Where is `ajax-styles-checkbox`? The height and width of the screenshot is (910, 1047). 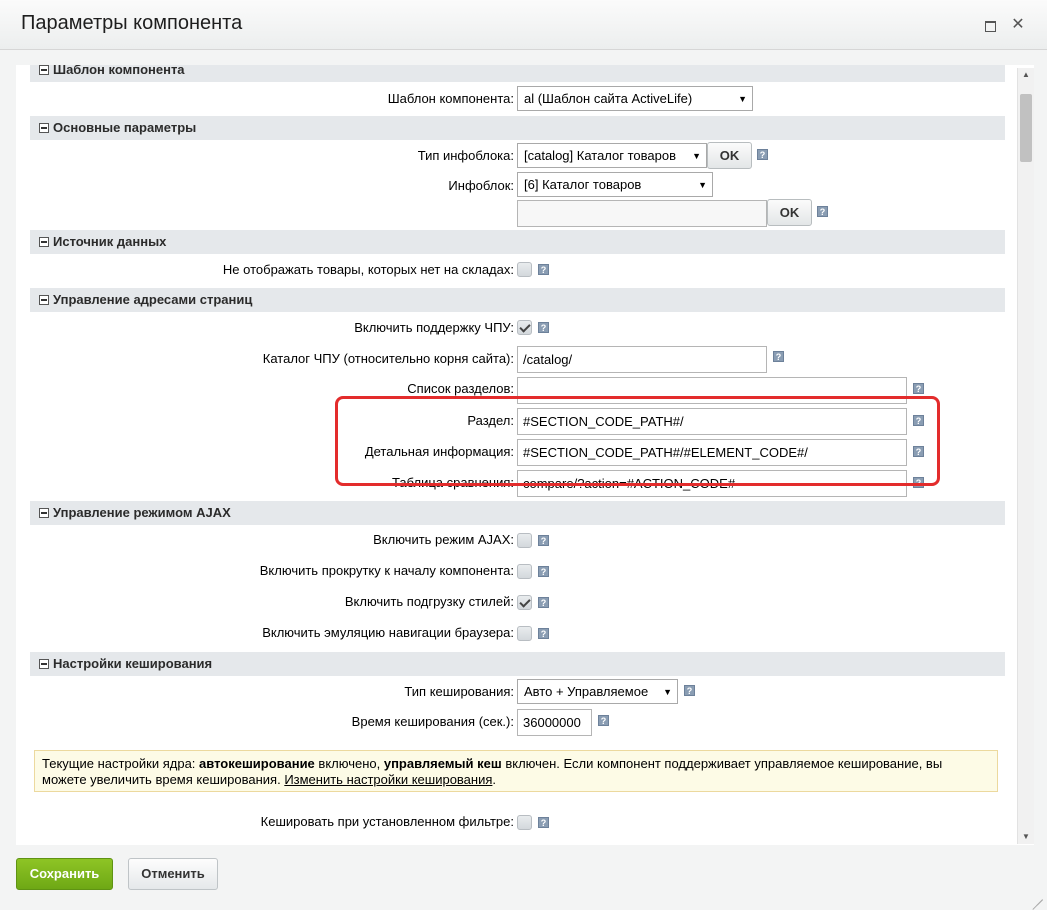
ajax-styles-checkbox is located at coordinates (524, 602).